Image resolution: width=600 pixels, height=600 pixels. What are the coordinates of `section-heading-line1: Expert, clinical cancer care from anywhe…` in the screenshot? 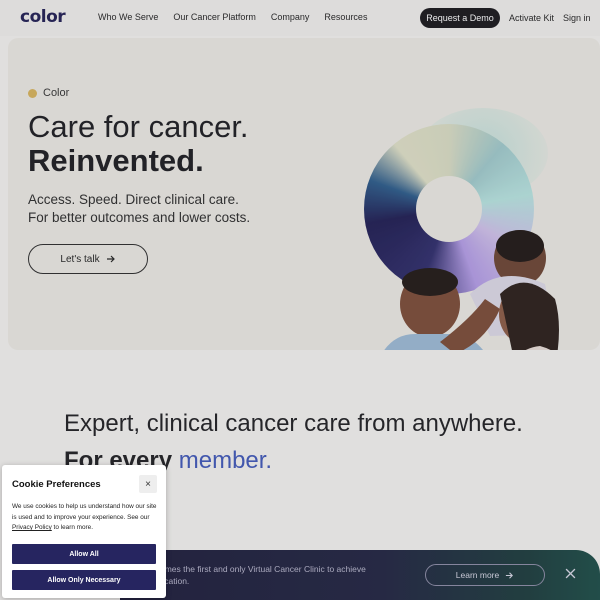 It's located at (293, 423).